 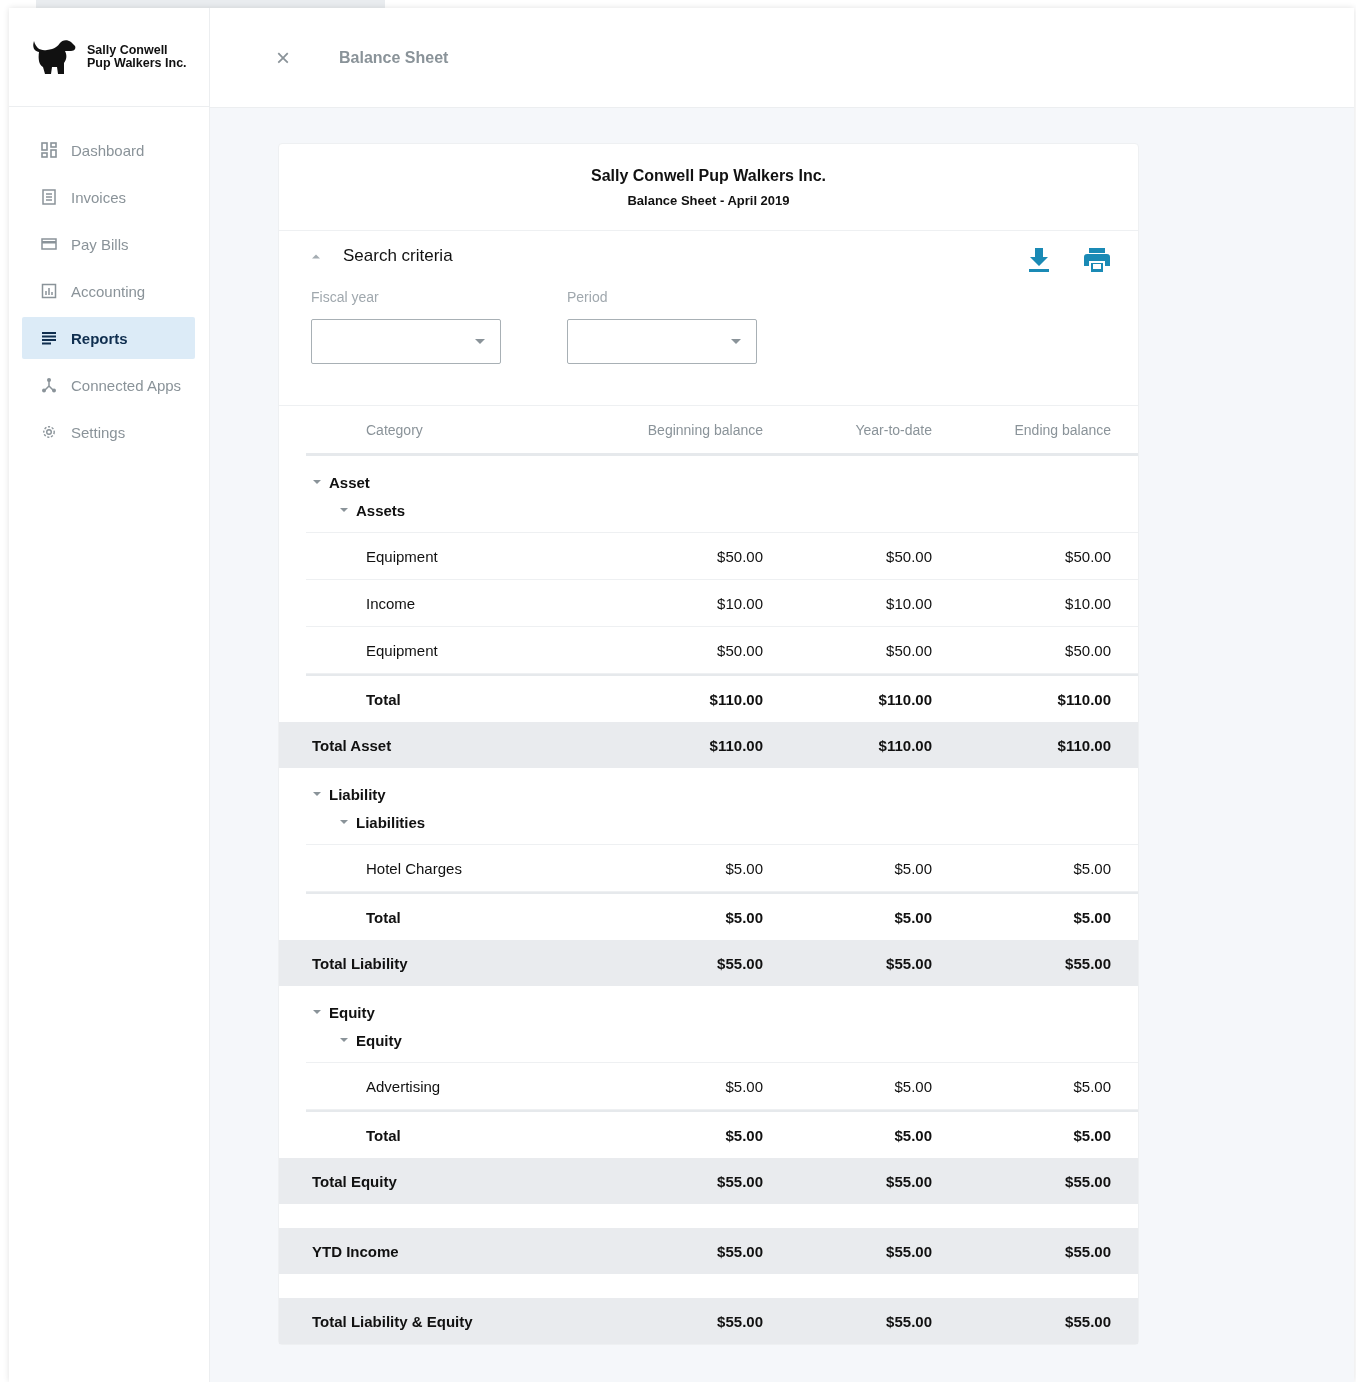 What do you see at coordinates (352, 745) in the screenshot?
I see `table-cell-text: Total Asset` at bounding box center [352, 745].